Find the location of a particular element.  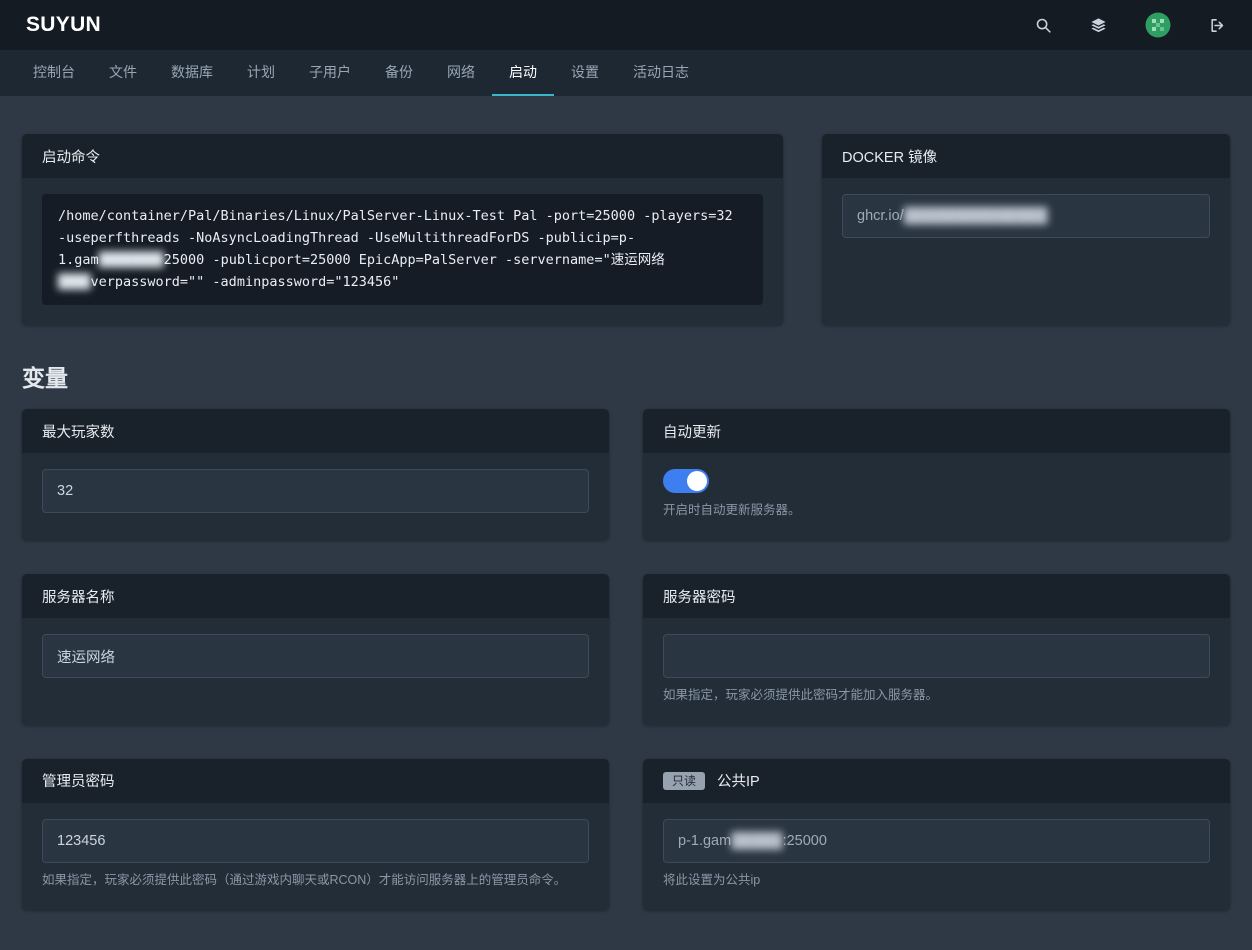

variable-title: 服务器密码 is located at coordinates (699, 597).